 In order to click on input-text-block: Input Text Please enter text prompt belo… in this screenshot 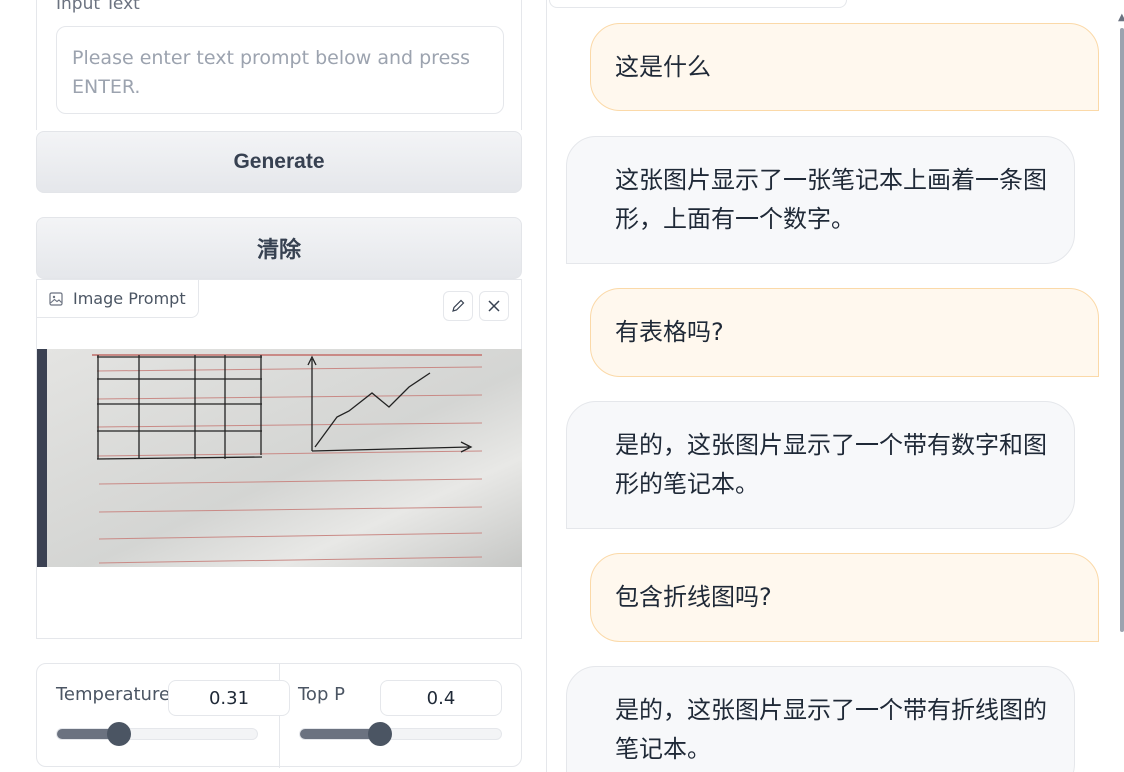, I will do `click(279, 65)`.